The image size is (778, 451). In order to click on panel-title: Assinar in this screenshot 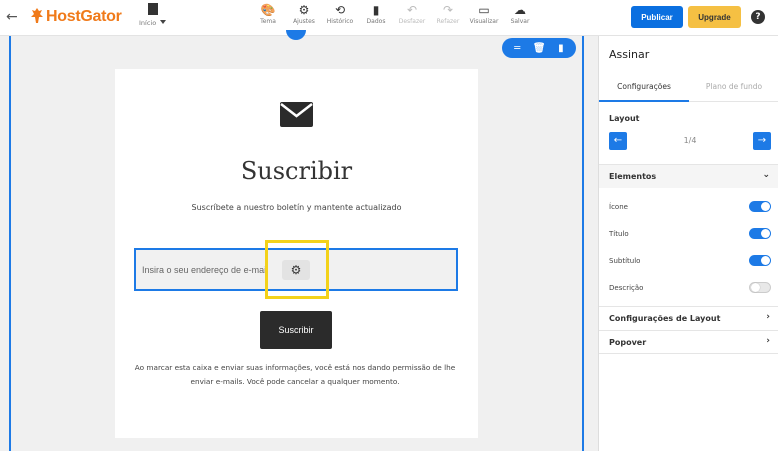, I will do `click(629, 54)`.